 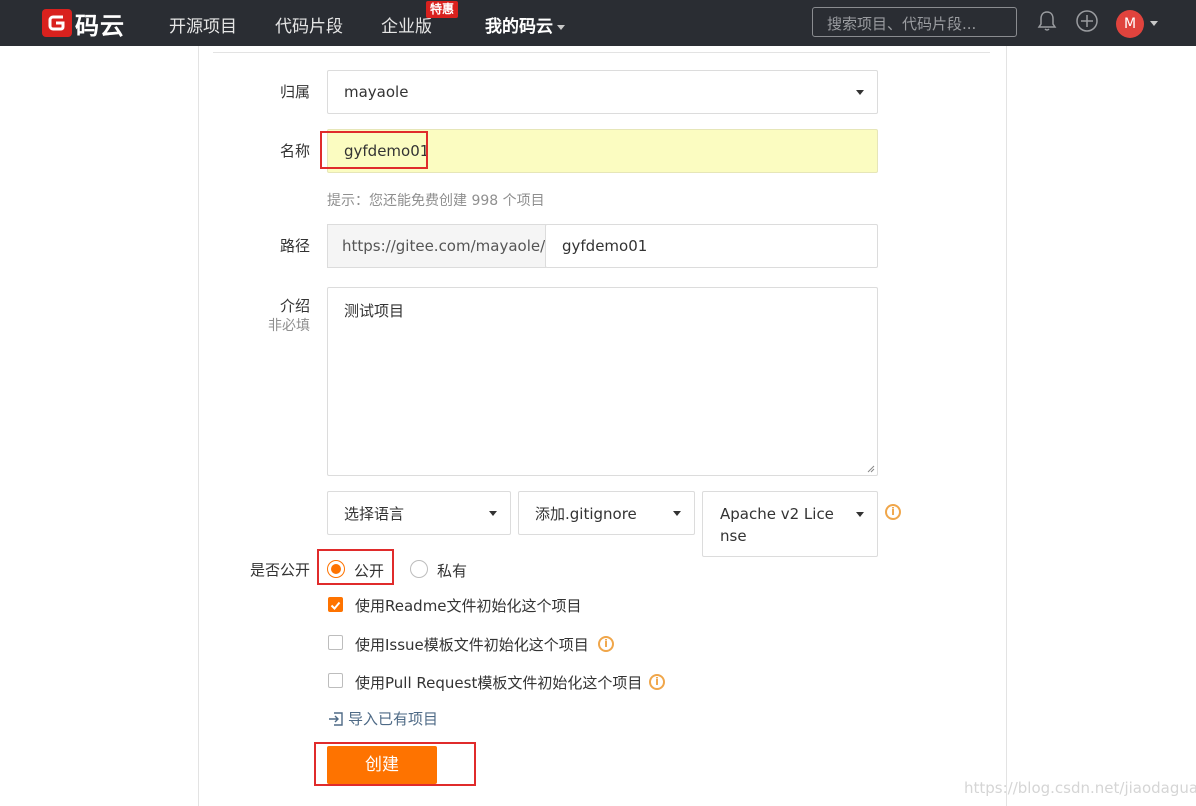 I want to click on path-value: gyfdemo01, so click(x=605, y=246).